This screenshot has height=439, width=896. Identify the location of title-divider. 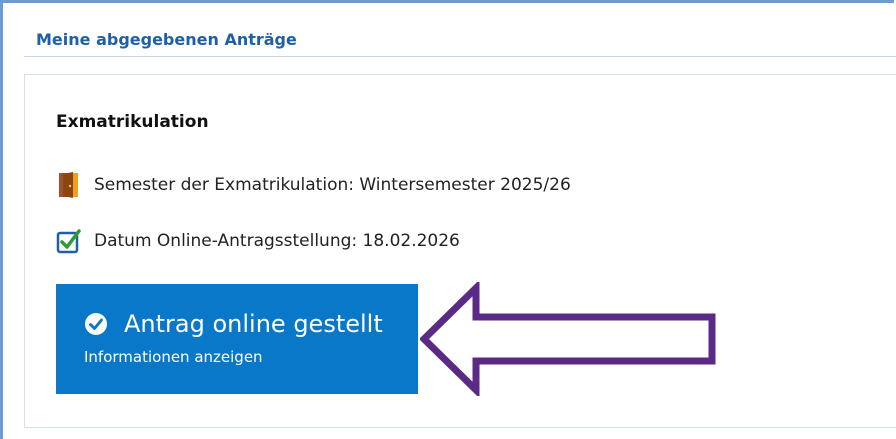
(460, 56).